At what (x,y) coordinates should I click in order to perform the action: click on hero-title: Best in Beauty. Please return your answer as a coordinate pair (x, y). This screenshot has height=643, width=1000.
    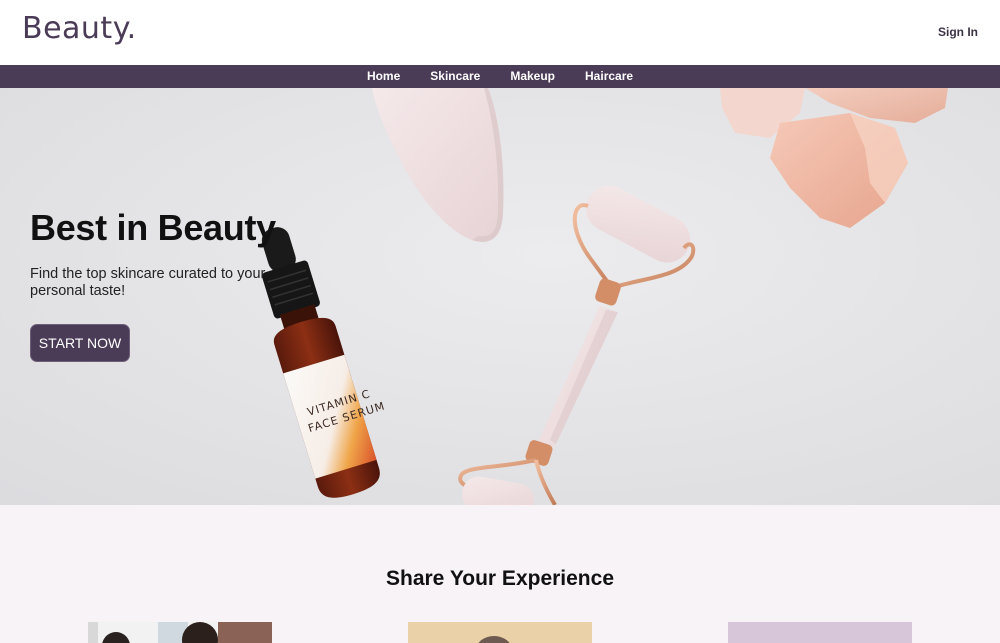
    Looking at the image, I should click on (153, 227).